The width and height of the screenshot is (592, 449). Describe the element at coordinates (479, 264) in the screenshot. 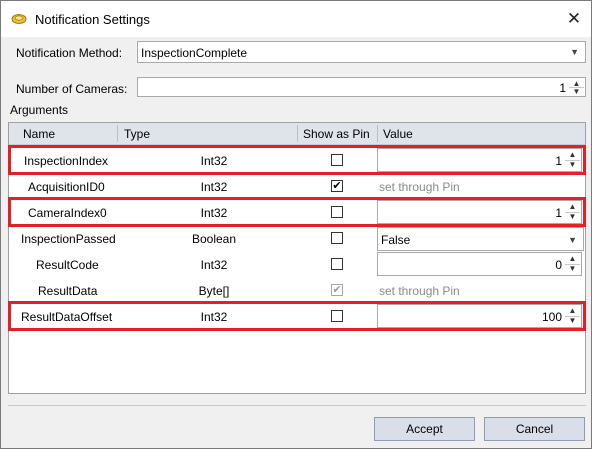

I see `value-stepper: 0 ▲ ▼` at that location.